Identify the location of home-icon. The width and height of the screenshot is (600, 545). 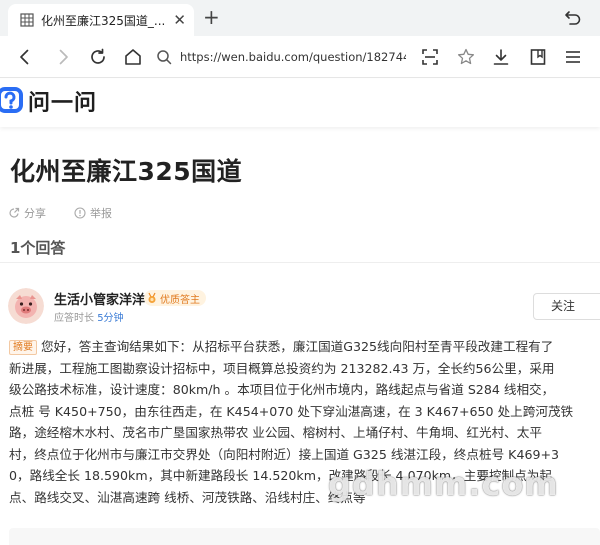
(133, 57).